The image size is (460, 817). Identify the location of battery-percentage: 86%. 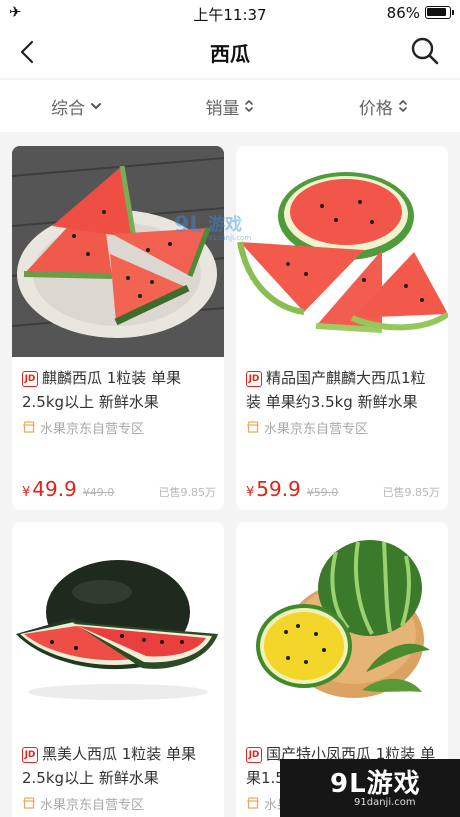
(403, 13).